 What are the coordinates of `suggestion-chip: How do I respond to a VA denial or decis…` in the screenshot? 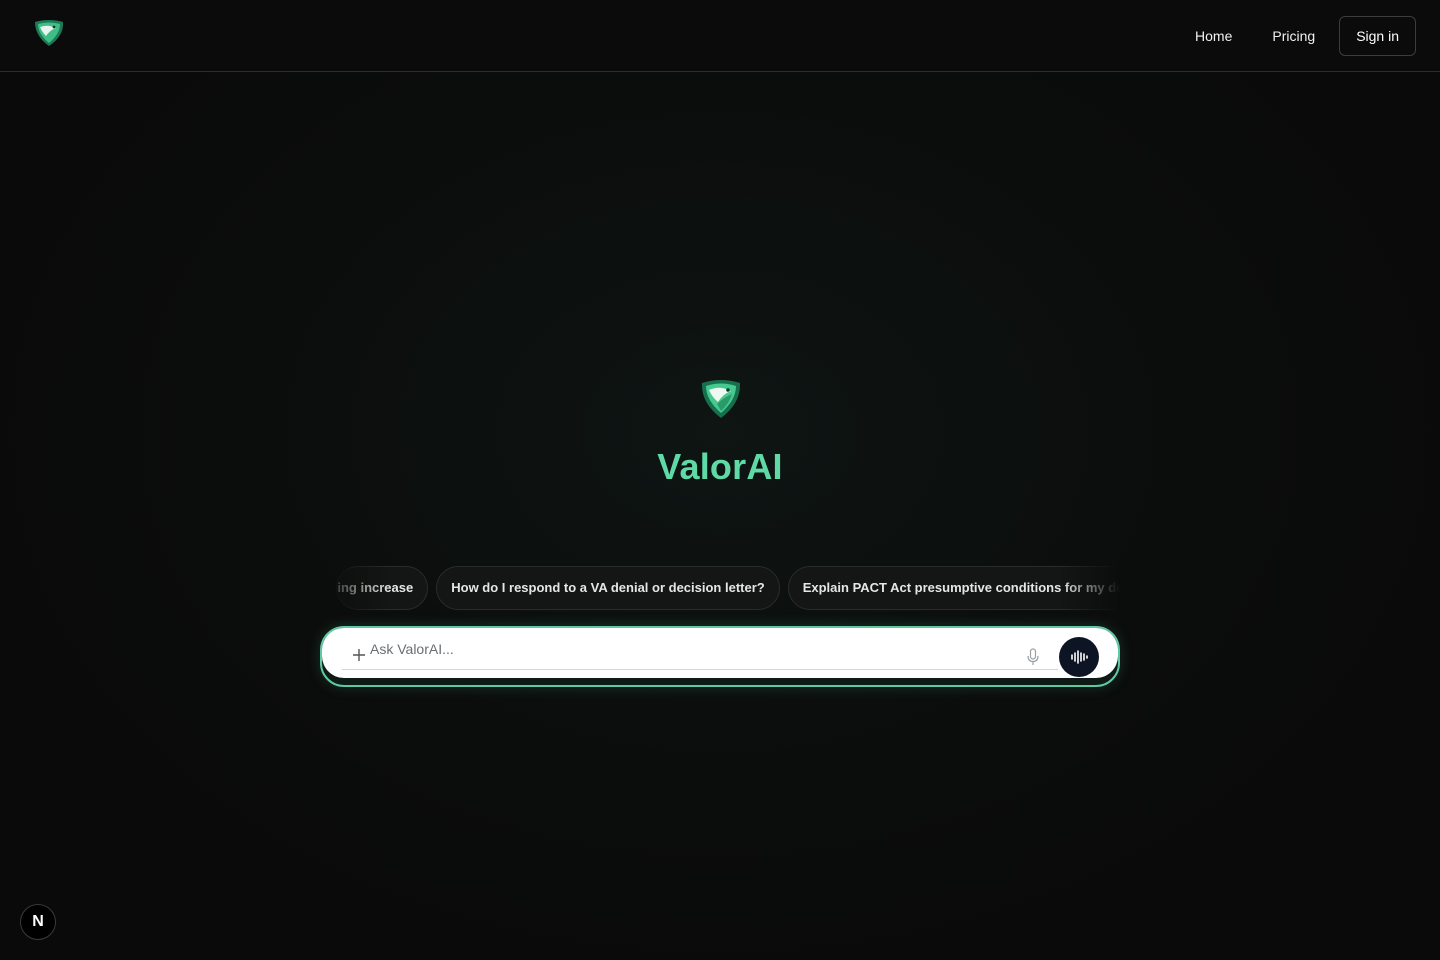 It's located at (608, 588).